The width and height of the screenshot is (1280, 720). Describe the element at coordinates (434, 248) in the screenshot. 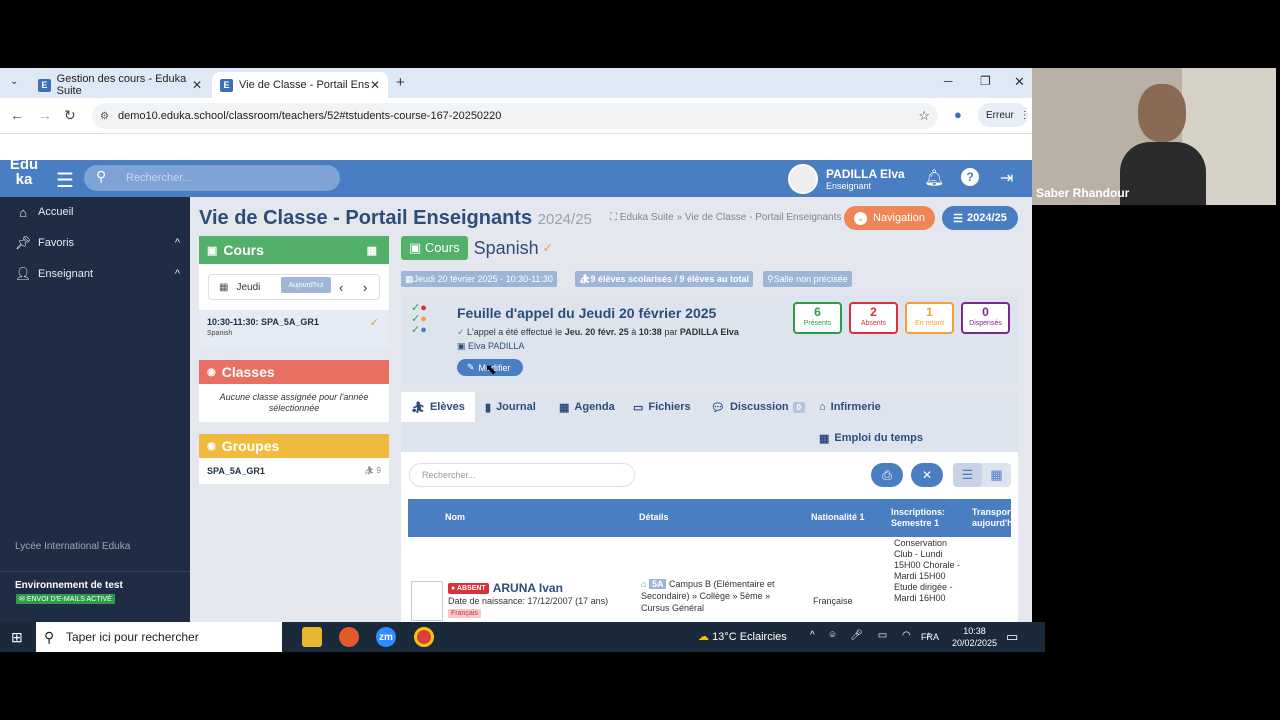

I see `cours-button: ▣ Cours` at that location.